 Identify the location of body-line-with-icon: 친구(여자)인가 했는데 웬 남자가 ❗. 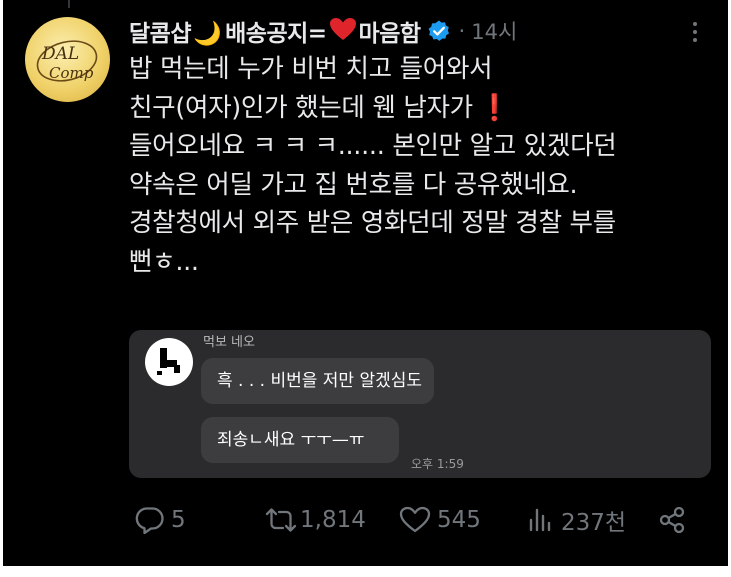
(426, 108).